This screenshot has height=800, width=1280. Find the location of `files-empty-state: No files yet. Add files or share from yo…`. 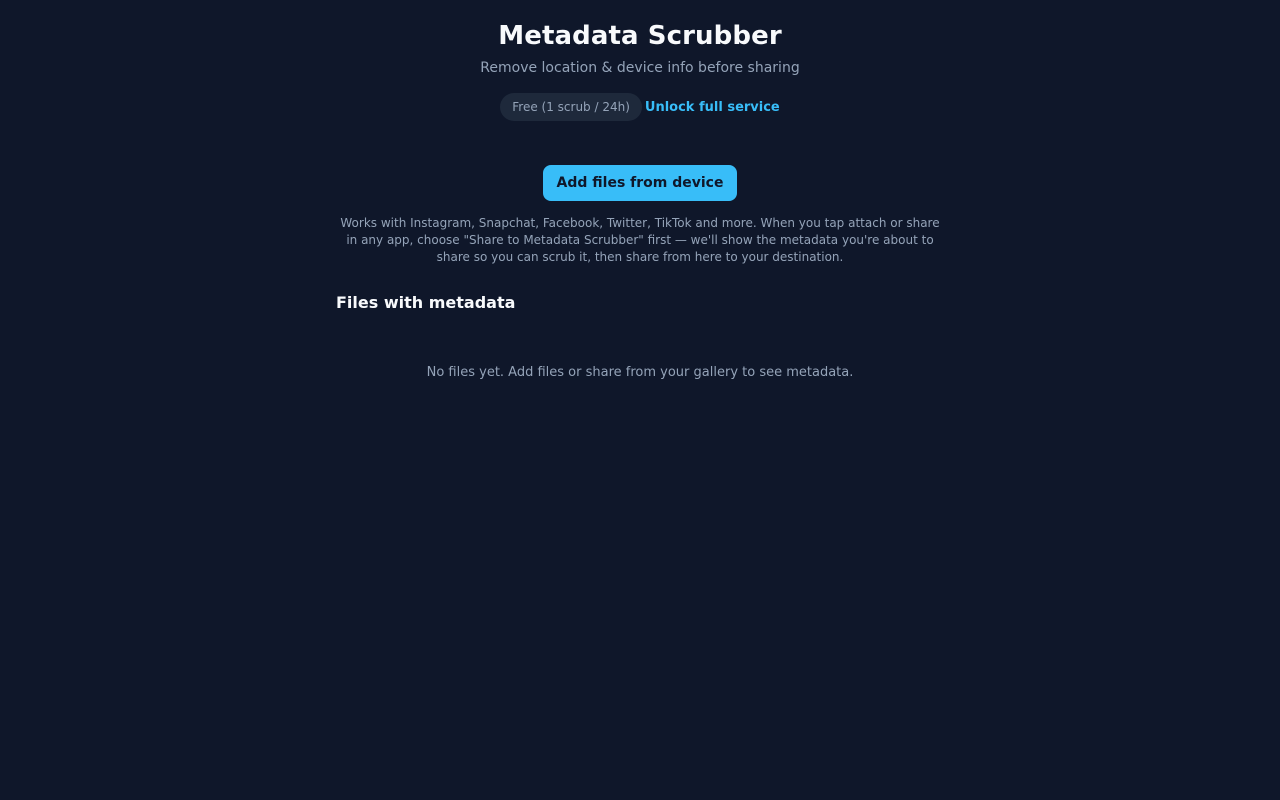

files-empty-state: No files yet. Add files or share from yo… is located at coordinates (640, 372).